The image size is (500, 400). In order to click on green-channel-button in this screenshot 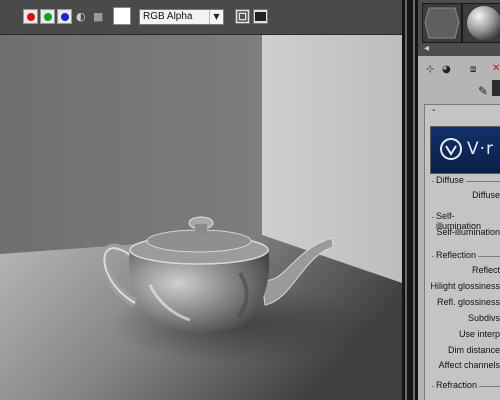, I will do `click(47, 16)`.